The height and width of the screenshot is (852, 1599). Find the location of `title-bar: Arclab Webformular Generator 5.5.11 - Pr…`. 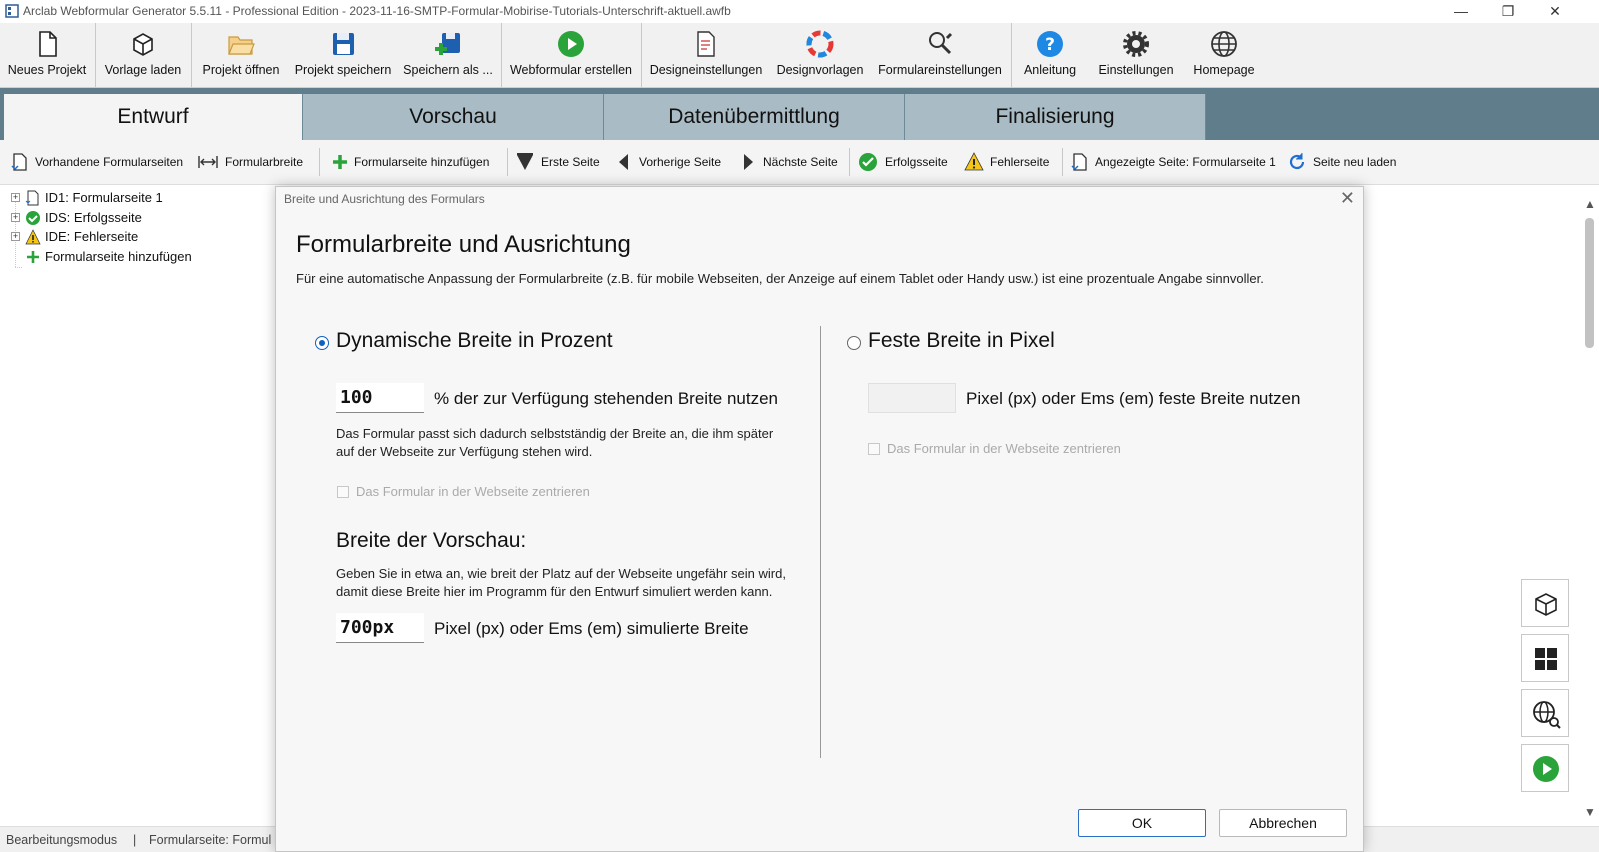

title-bar: Arclab Webformular Generator 5.5.11 - Pr… is located at coordinates (799, 11).